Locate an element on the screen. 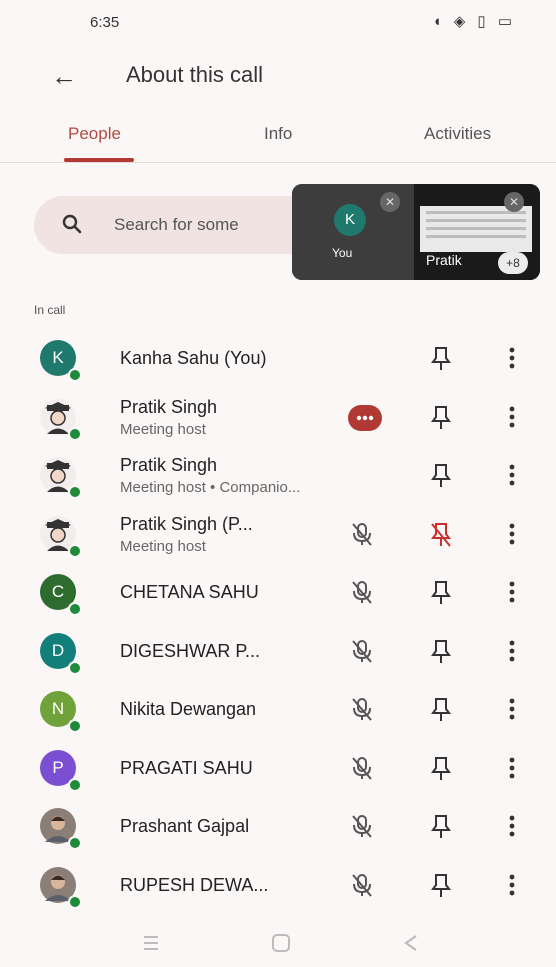  participant-row: N Nikita Dewangan is located at coordinates (278, 712).